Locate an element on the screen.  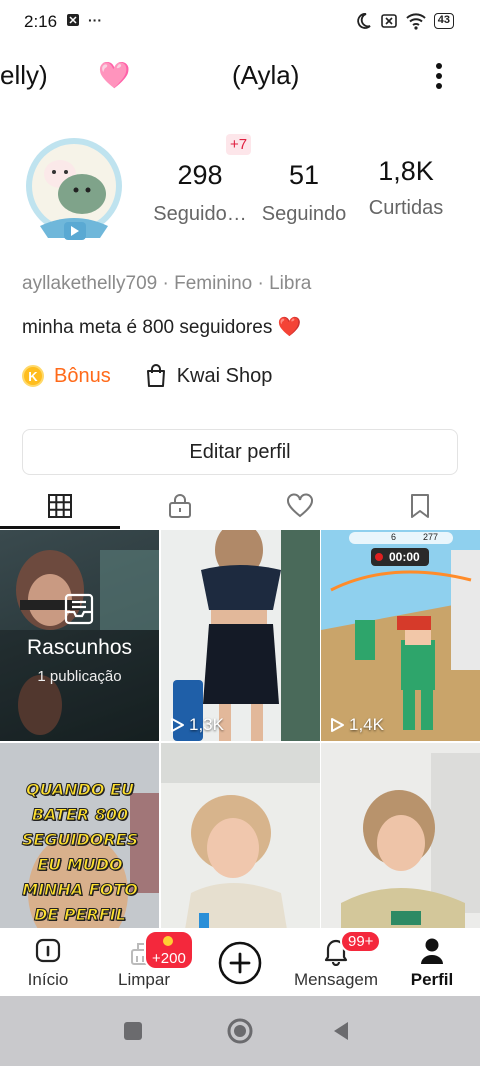
profile-meta: ayllakethelly709 · Feminino · Libra is located at coordinates (167, 283).